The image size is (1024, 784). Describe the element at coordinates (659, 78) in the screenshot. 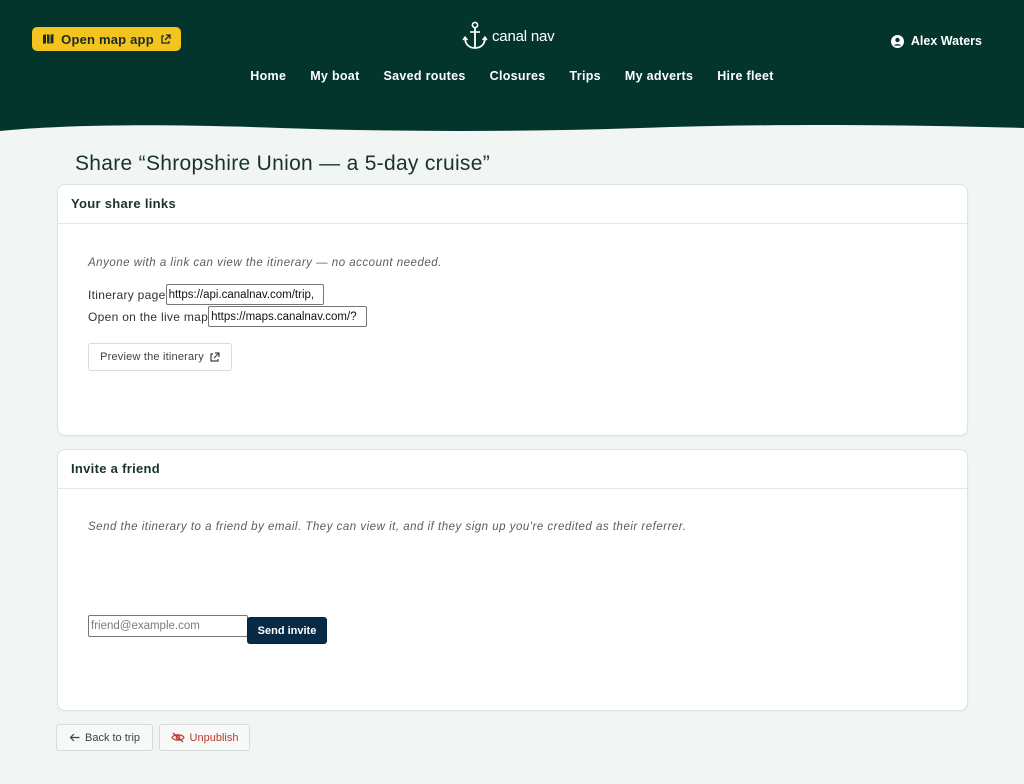

I see `nav-my-adverts: My adverts` at that location.